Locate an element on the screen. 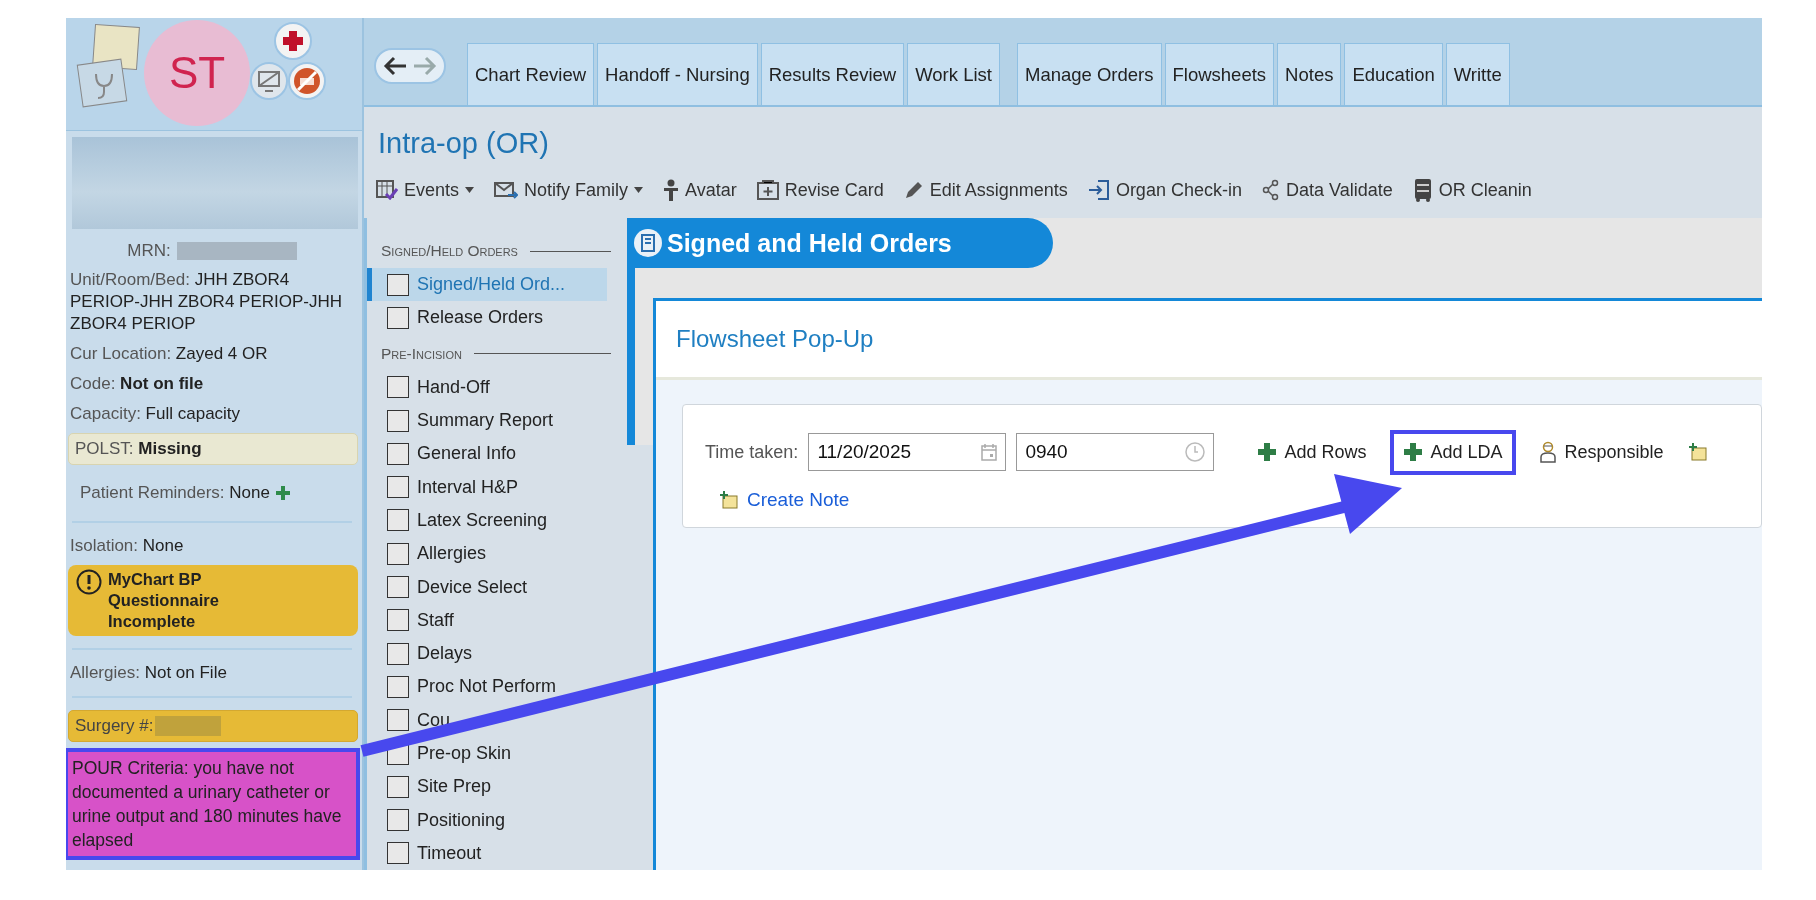  popup-title: Flowsheet Pop-Up is located at coordinates (1209, 340).